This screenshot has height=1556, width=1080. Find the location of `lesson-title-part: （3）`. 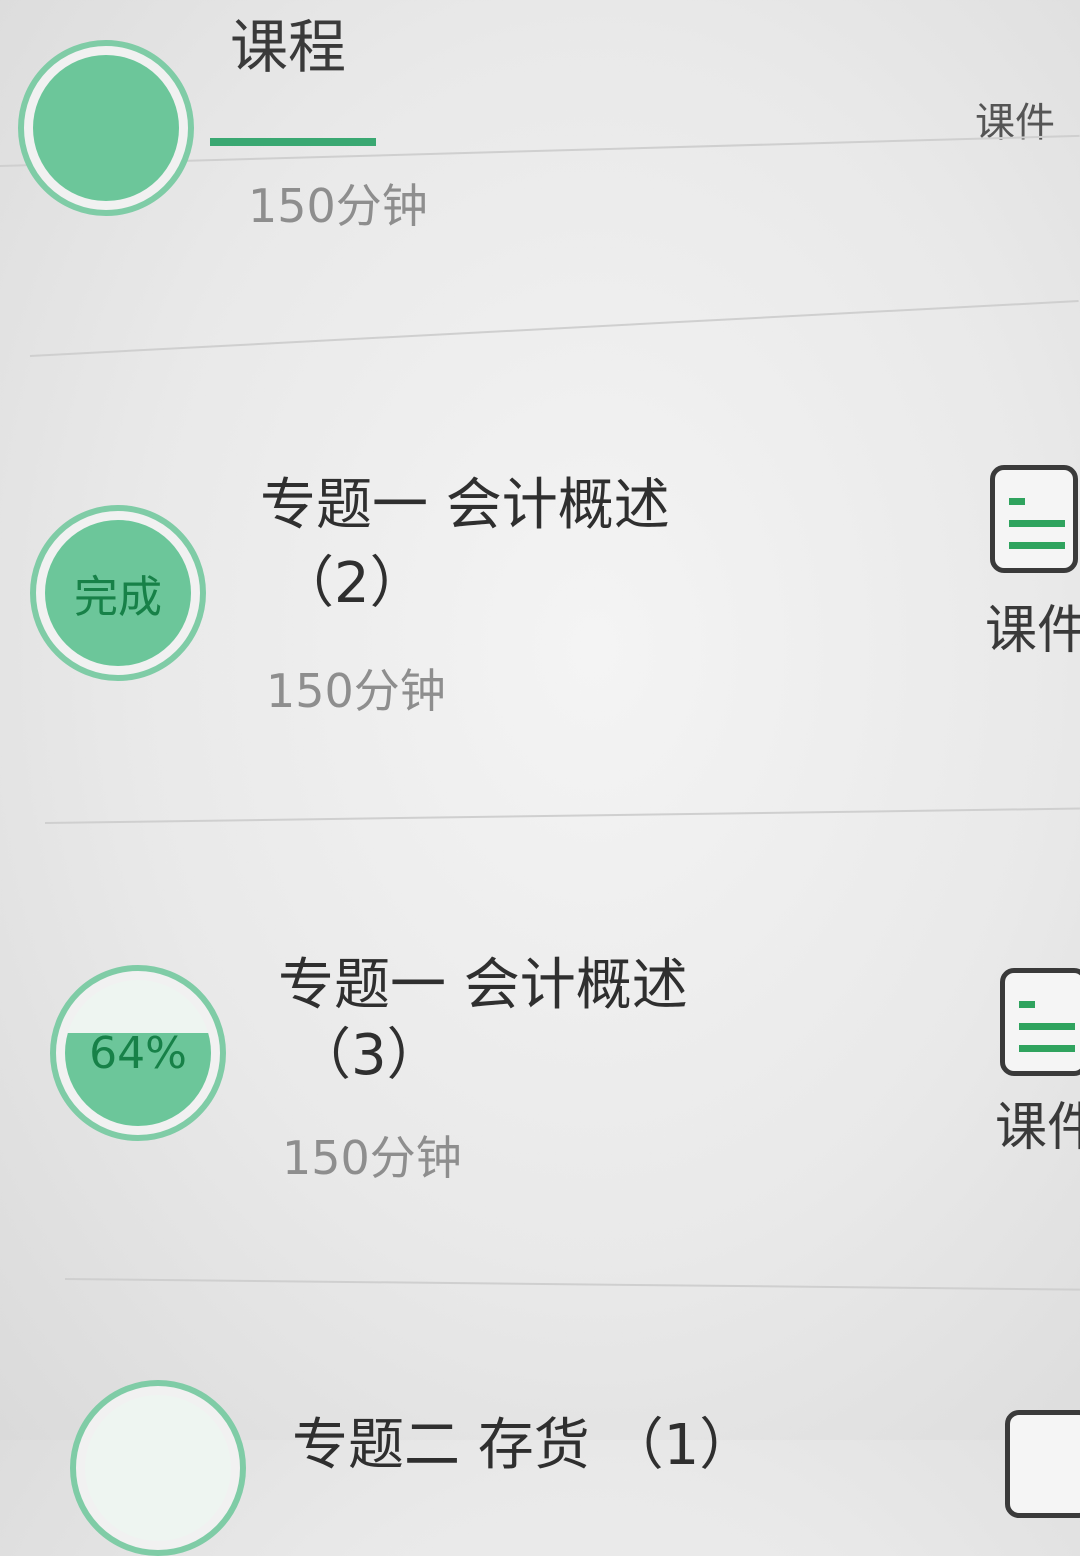

lesson-title-part: （3） is located at coordinates (369, 1055).